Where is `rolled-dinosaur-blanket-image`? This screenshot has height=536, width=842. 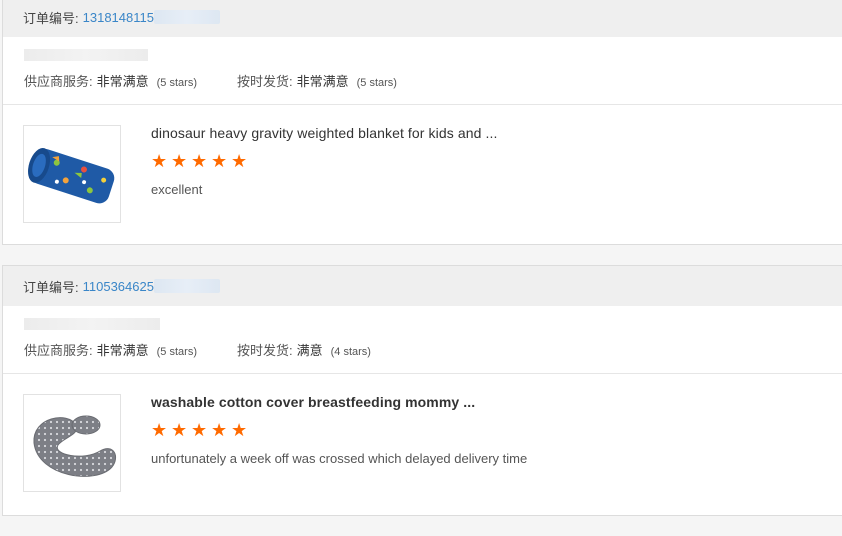 rolled-dinosaur-blanket-image is located at coordinates (72, 174).